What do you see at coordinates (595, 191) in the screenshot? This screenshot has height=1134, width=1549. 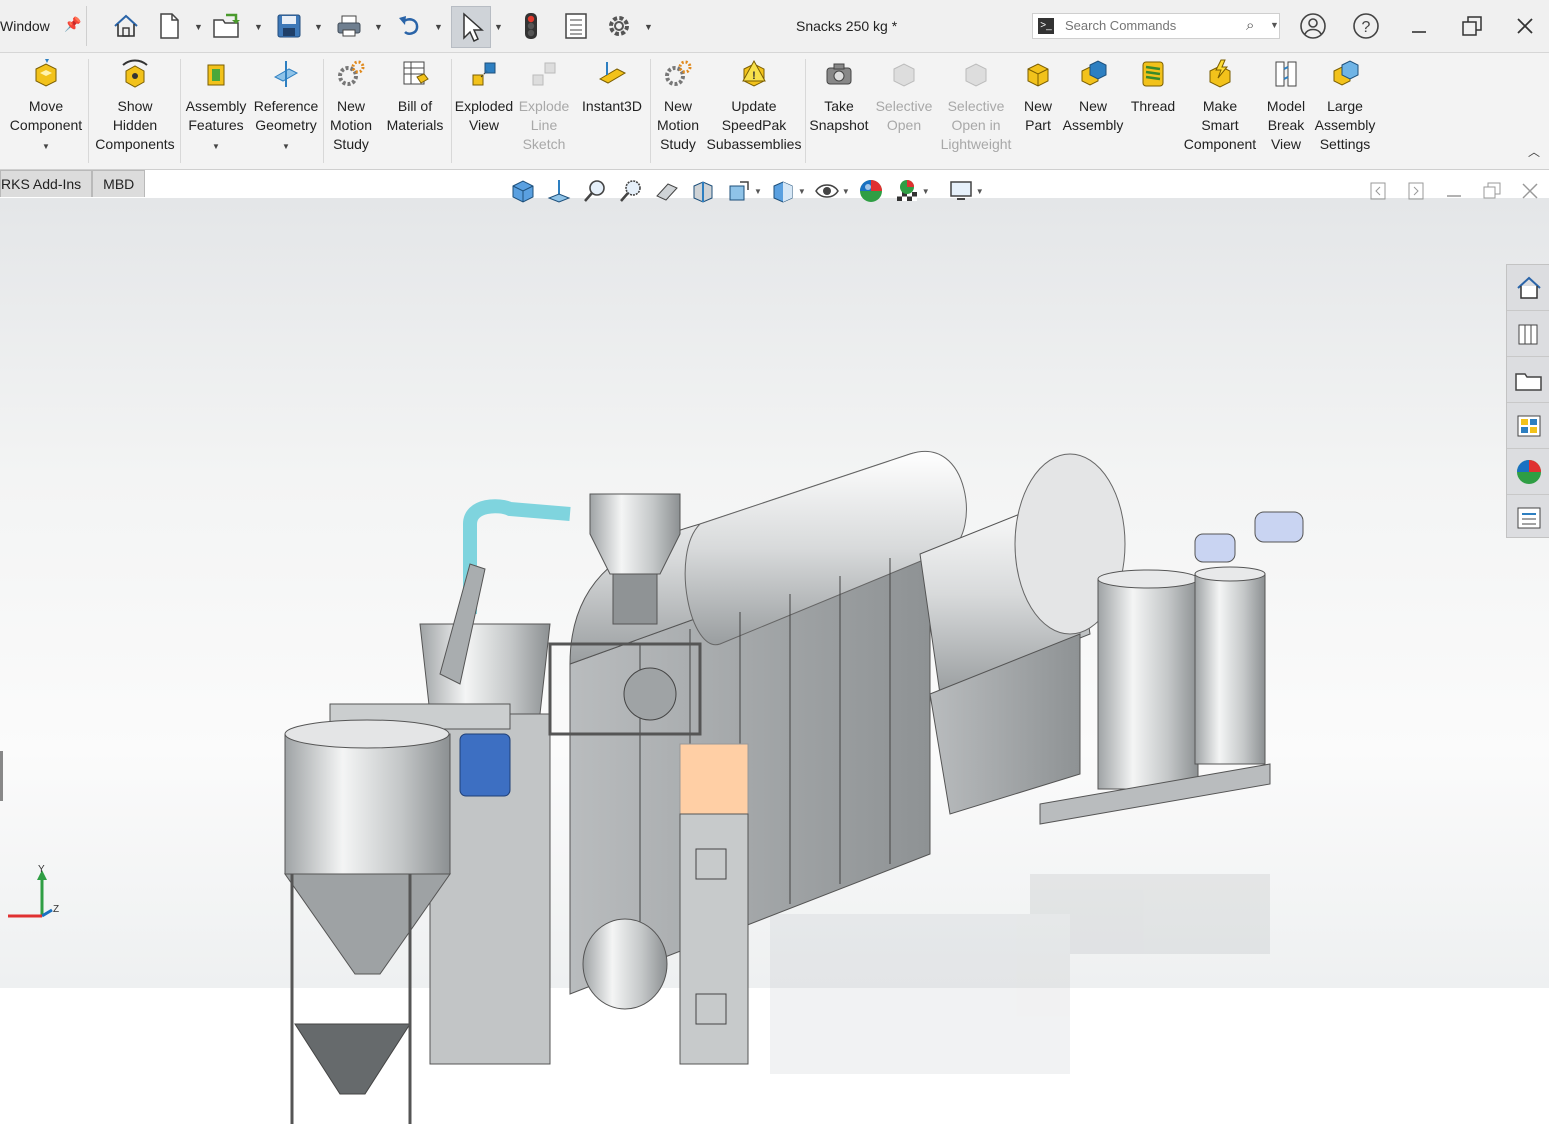 I see `zoom-to-fit-button` at bounding box center [595, 191].